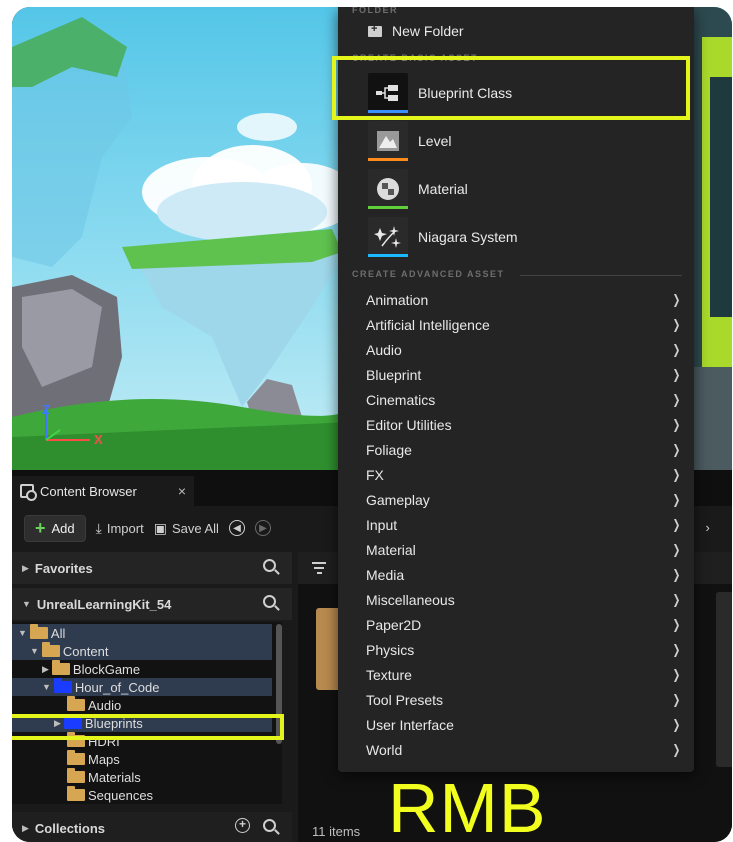 This screenshot has width=733, height=842. I want to click on tree-item-sequences: Sequences, so click(142, 795).